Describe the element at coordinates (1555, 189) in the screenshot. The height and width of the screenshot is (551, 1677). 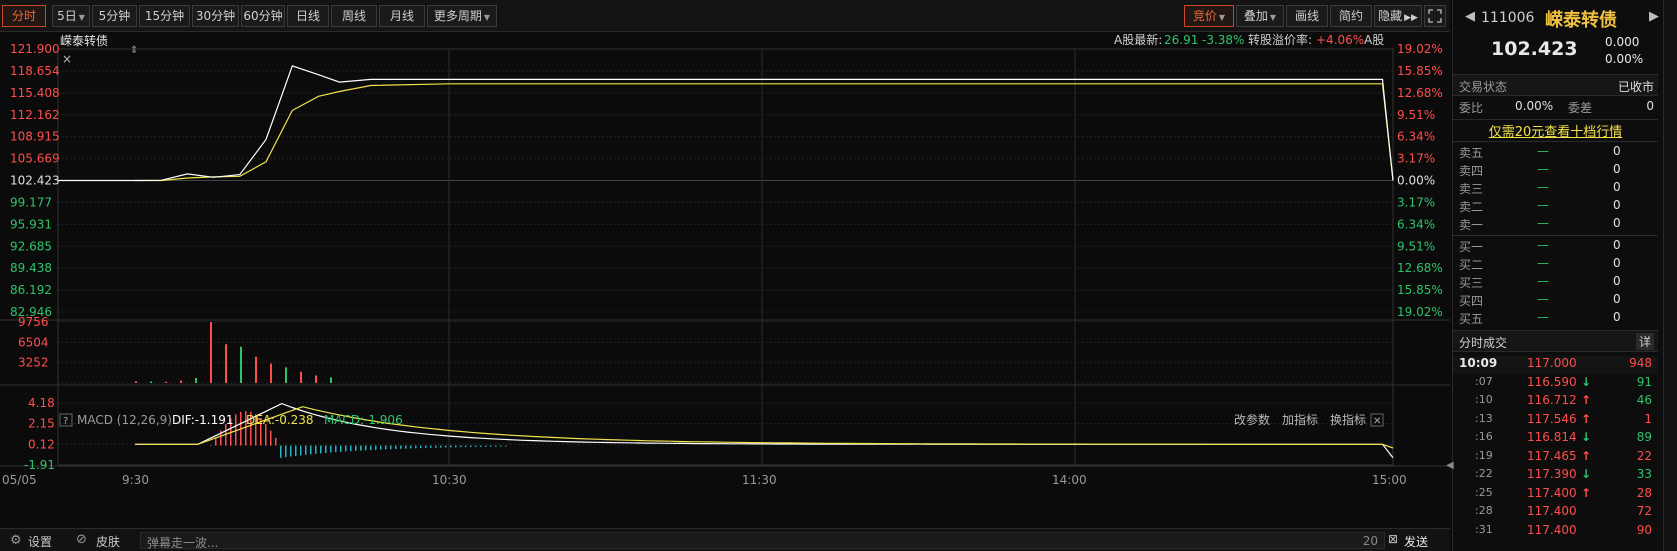
I see `ask-level-row: 卖三 — 0` at that location.